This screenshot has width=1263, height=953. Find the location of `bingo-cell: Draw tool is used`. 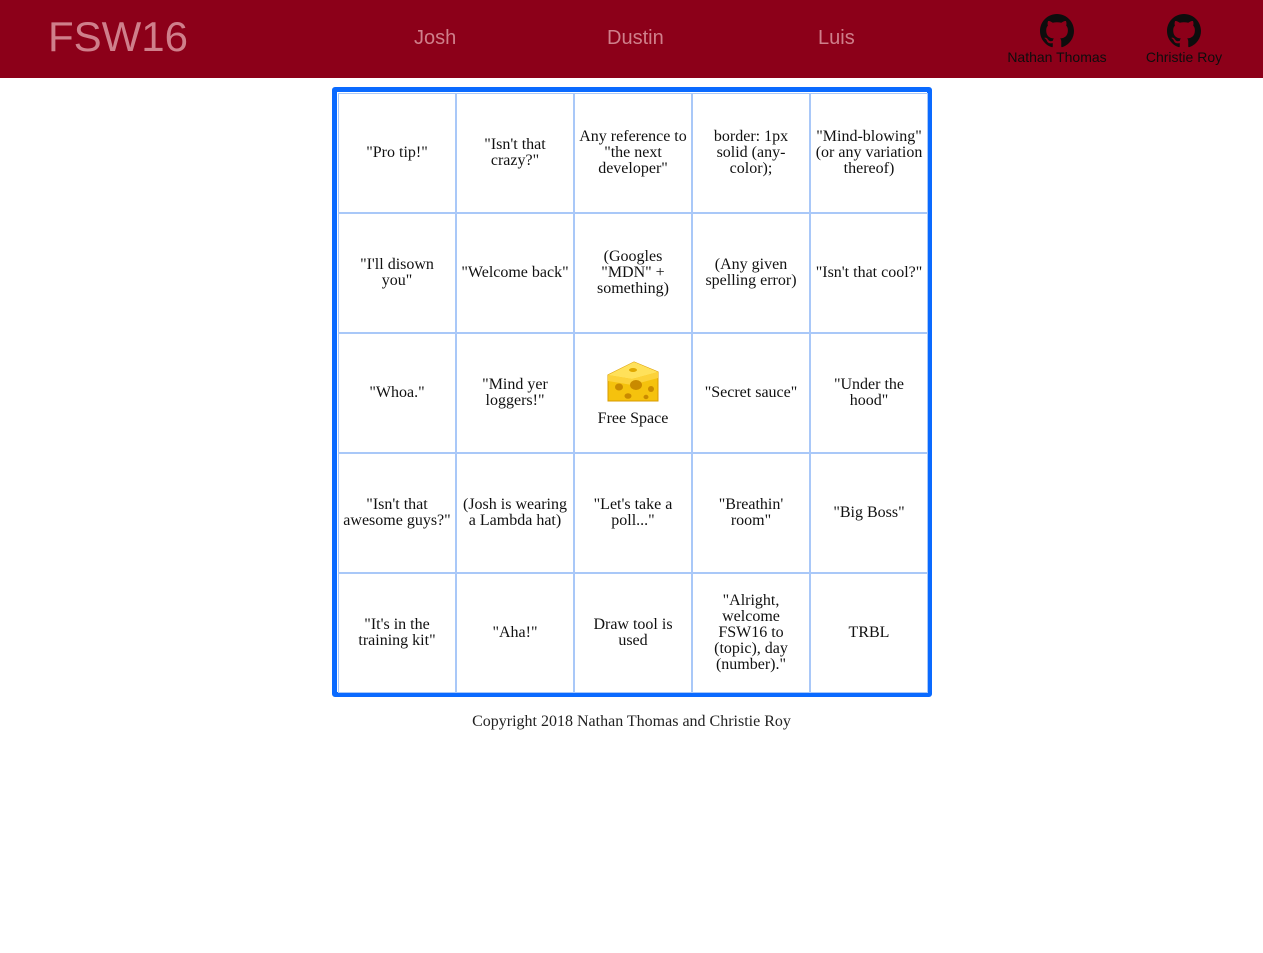

bingo-cell: Draw tool is used is located at coordinates (633, 633).